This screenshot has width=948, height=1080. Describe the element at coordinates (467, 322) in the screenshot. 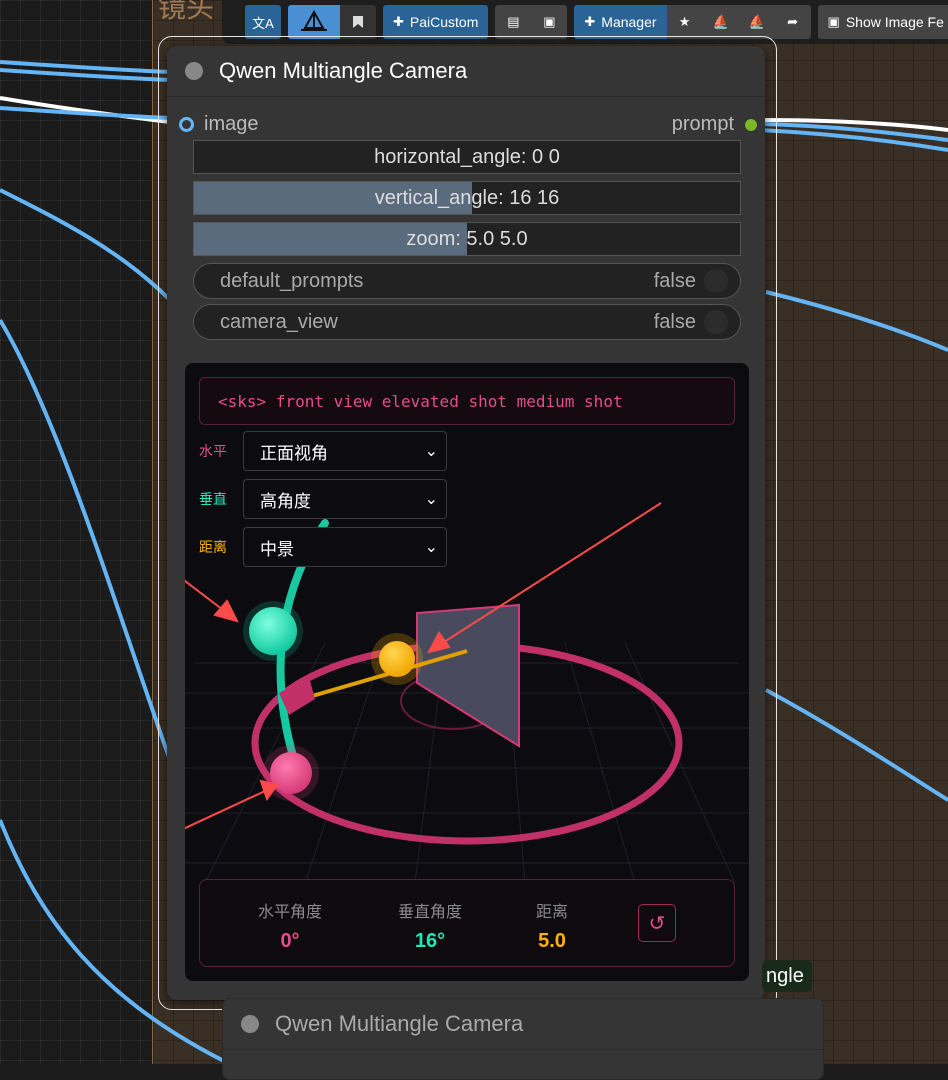

I see `camera-view-toggle: camera_view false` at that location.